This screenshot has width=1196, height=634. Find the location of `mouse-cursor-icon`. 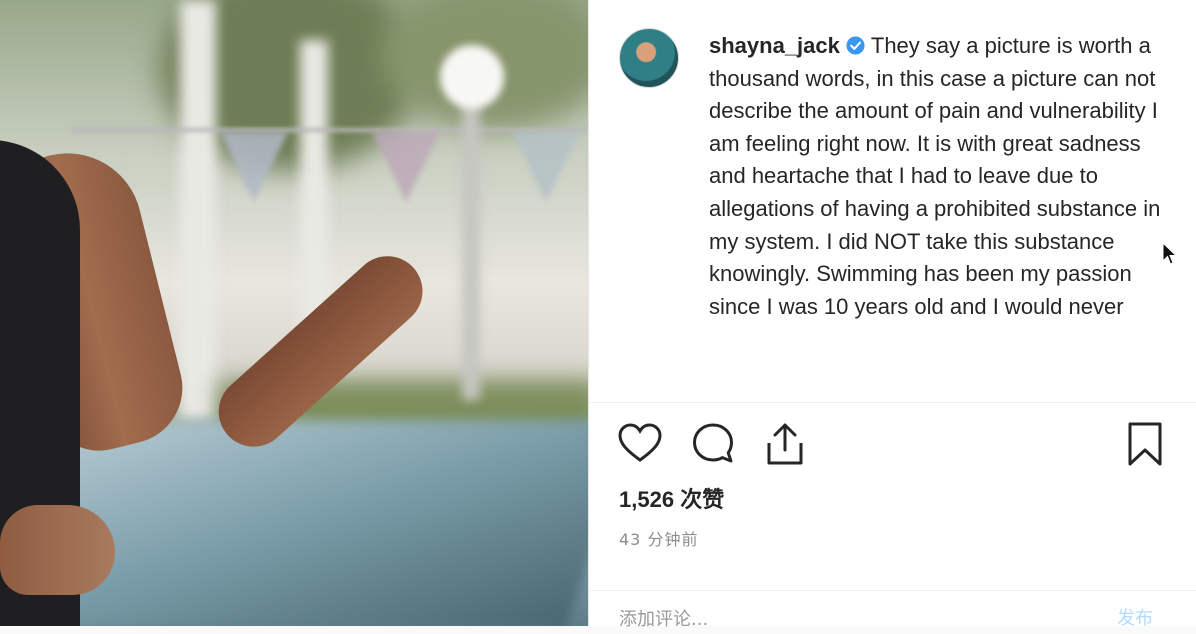

mouse-cursor-icon is located at coordinates (1170, 253).